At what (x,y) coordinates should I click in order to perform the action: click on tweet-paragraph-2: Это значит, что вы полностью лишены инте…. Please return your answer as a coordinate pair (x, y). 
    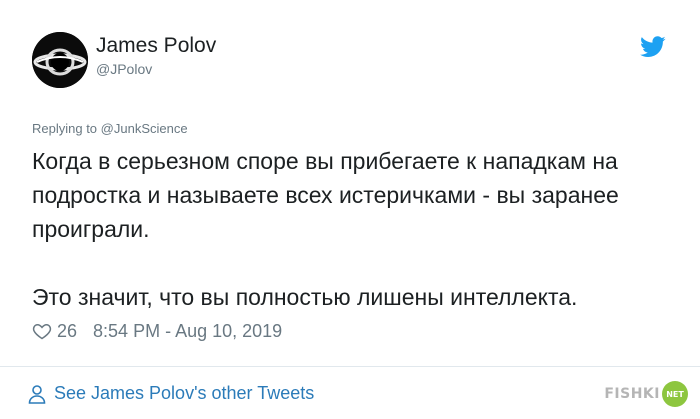
    Looking at the image, I should click on (305, 297).